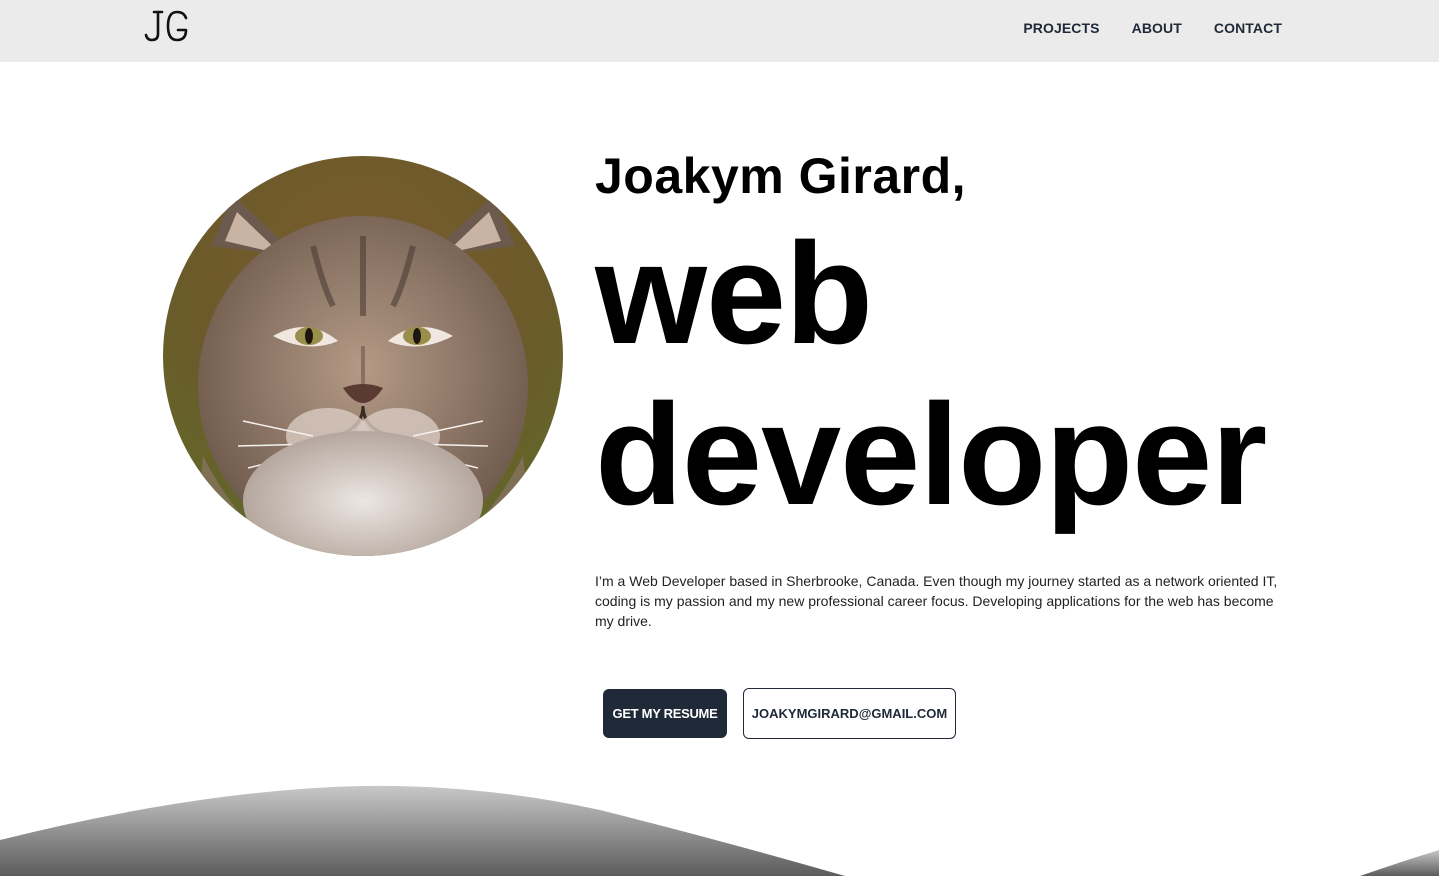 The image size is (1439, 876). Describe the element at coordinates (849, 713) in the screenshot. I see `email-button: JOAKYMGIRARD@GMAIL.COM` at that location.